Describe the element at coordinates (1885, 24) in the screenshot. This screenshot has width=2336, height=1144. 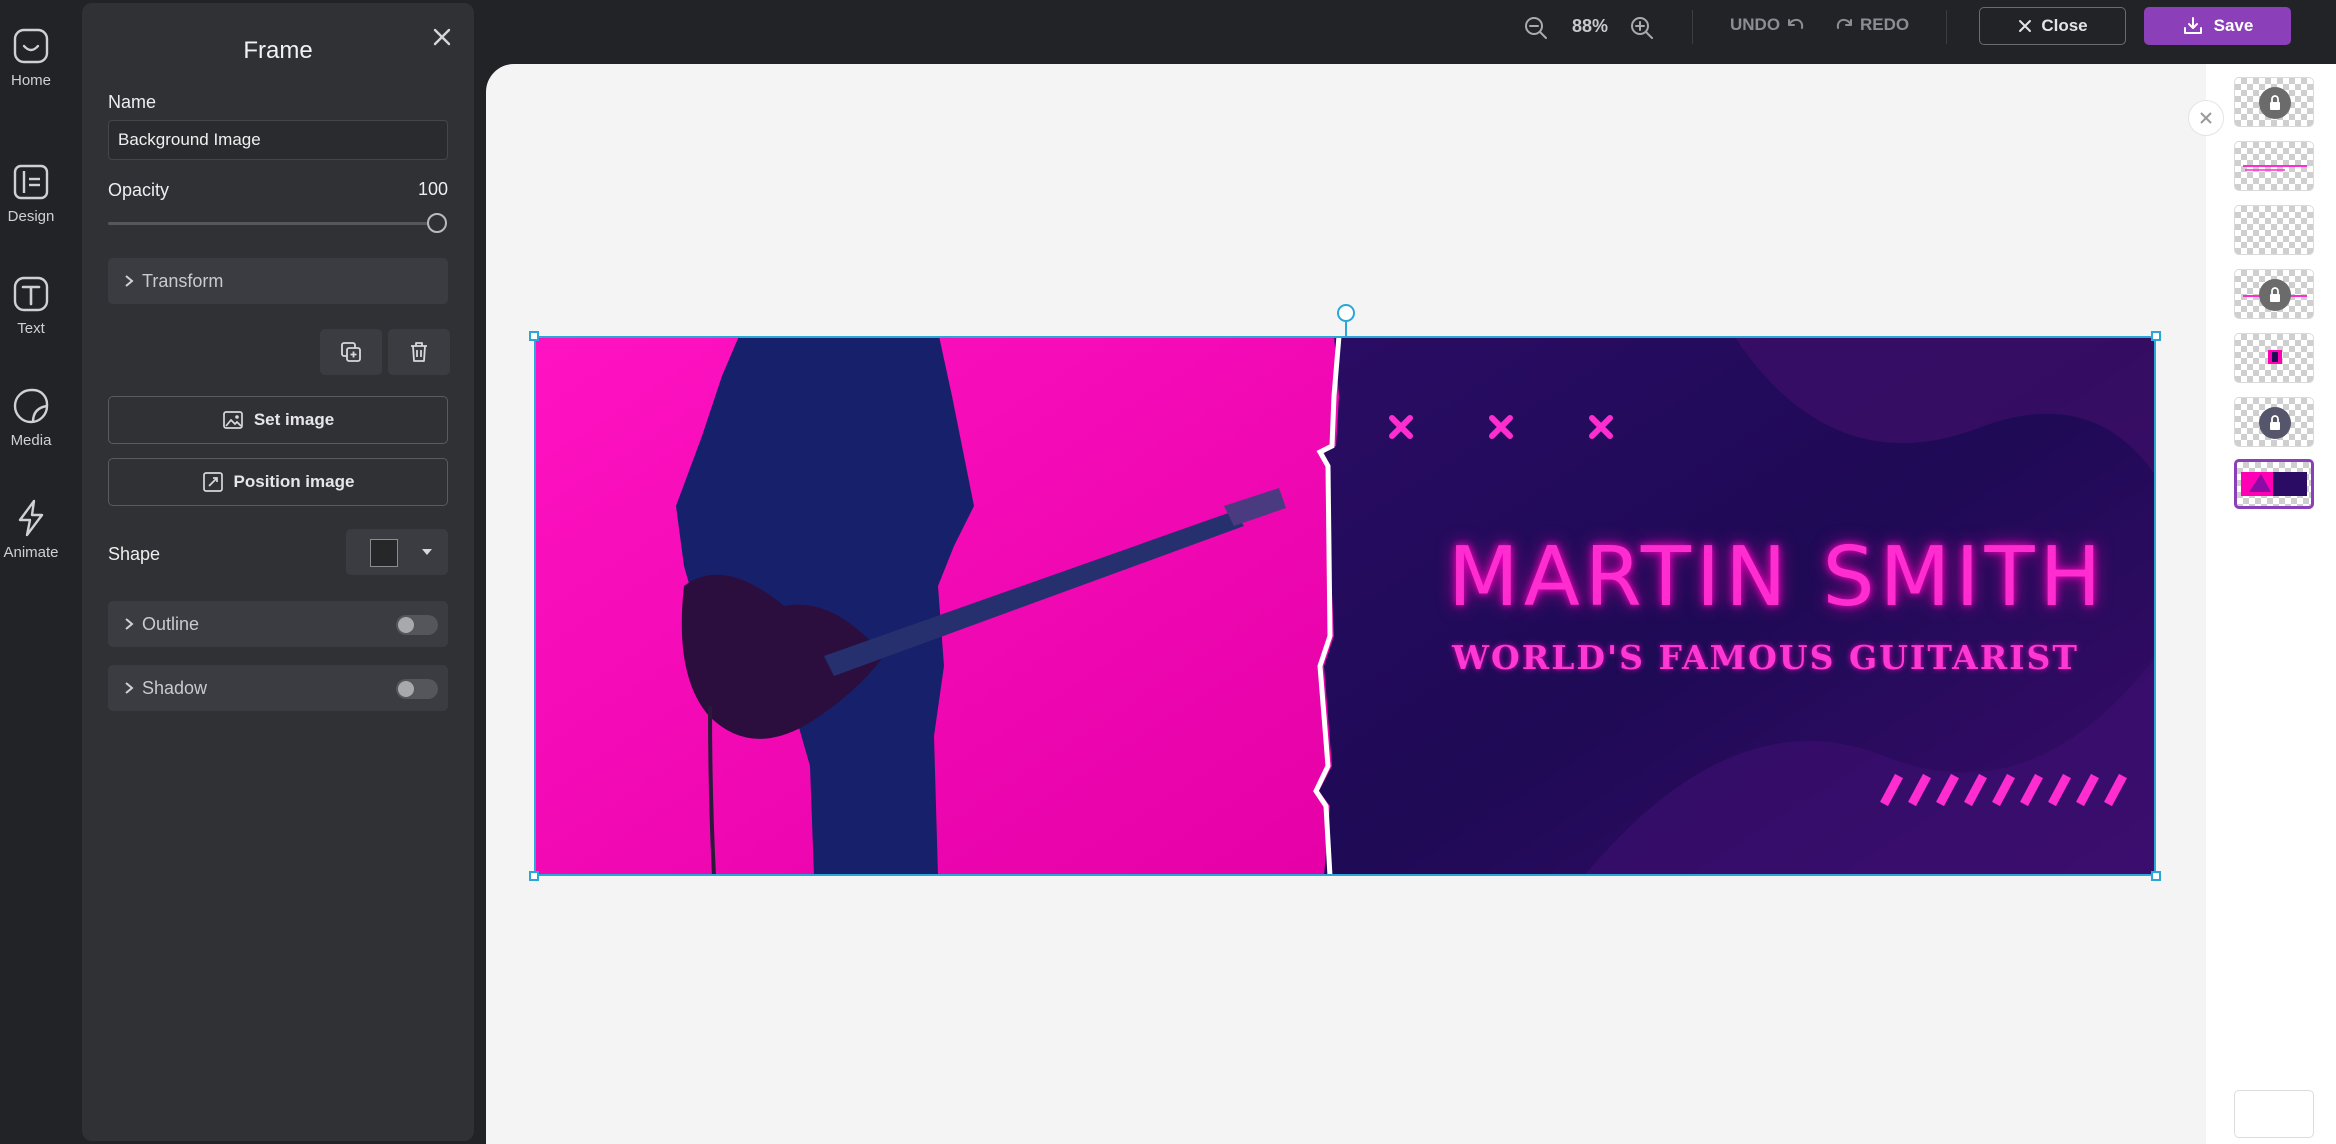
I see `redo-label: REDO` at that location.